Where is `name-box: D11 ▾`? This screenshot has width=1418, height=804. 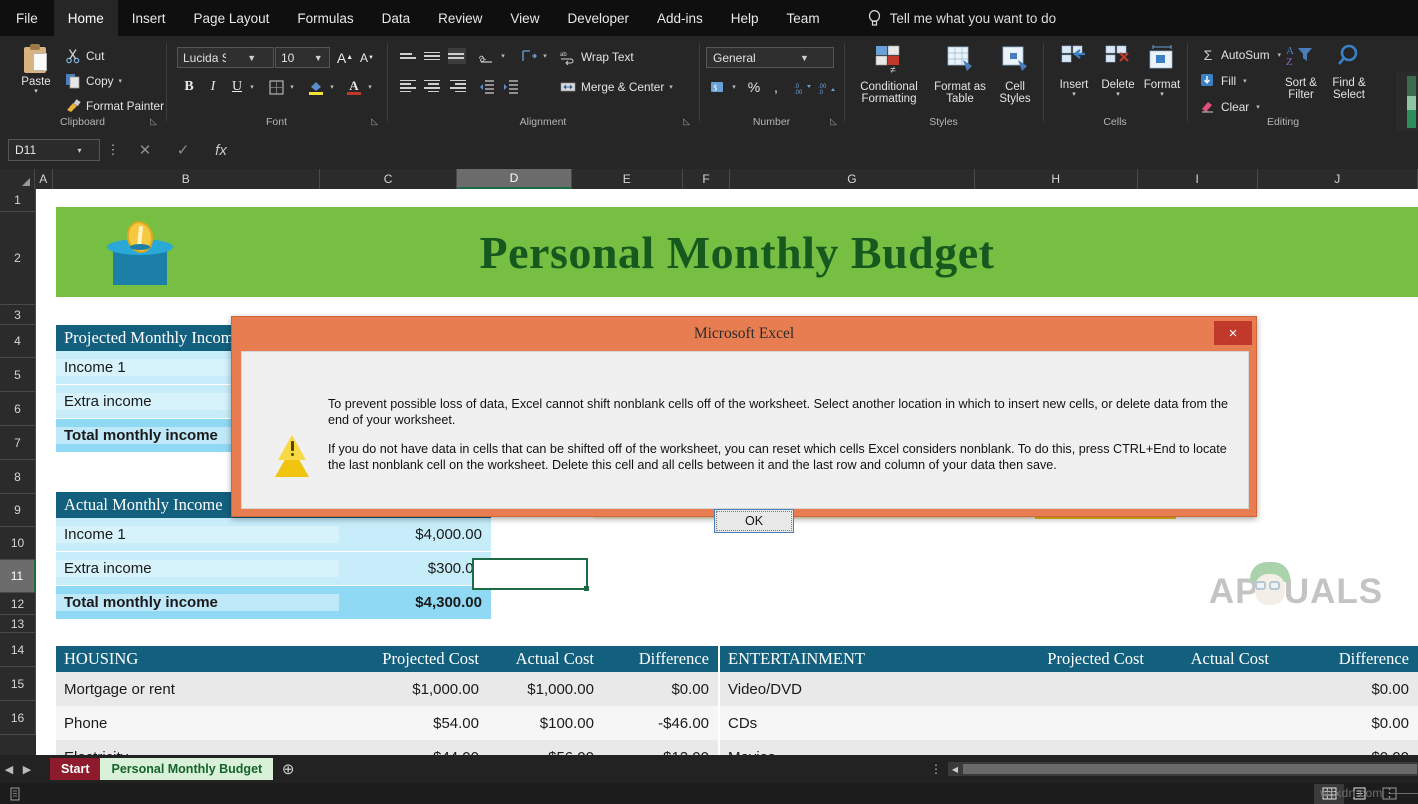
name-box: D11 ▾ is located at coordinates (54, 150).